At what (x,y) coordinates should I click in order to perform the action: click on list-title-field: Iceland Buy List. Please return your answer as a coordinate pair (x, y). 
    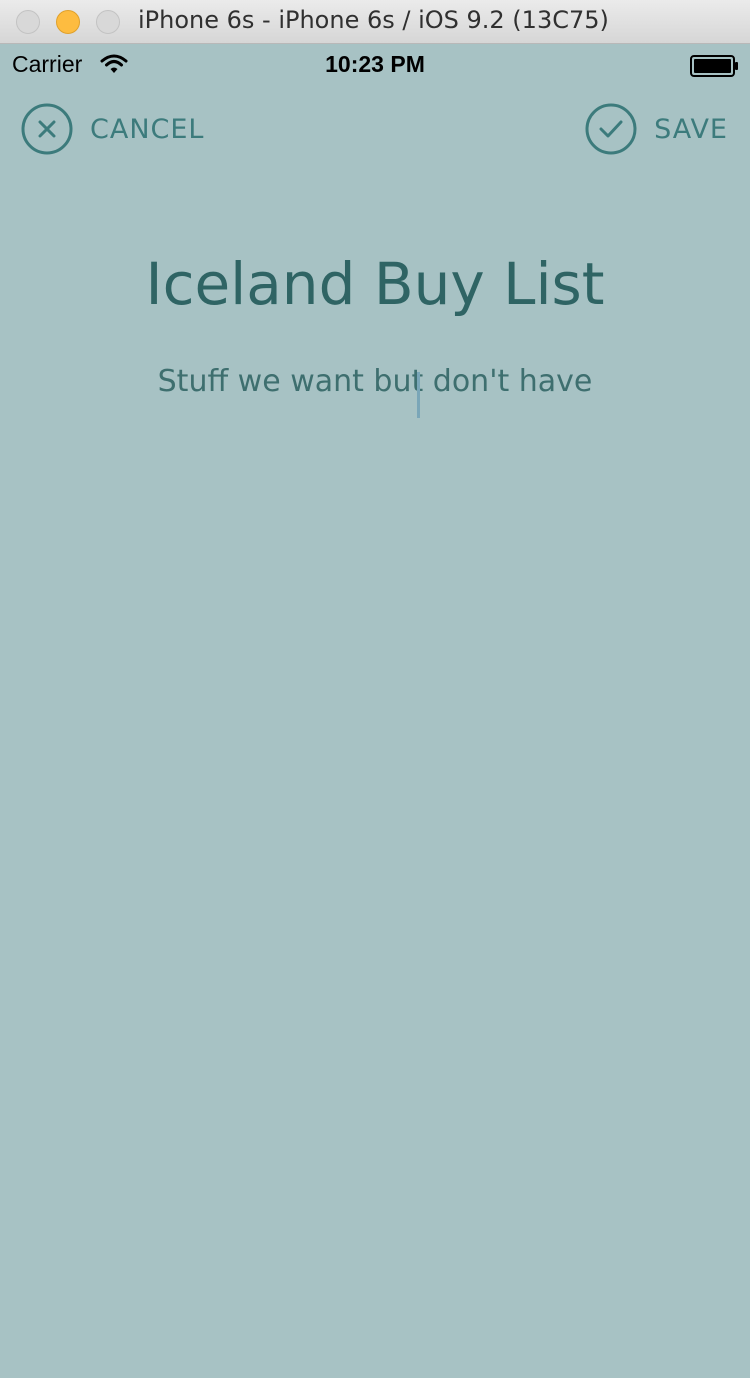
    Looking at the image, I should click on (375, 284).